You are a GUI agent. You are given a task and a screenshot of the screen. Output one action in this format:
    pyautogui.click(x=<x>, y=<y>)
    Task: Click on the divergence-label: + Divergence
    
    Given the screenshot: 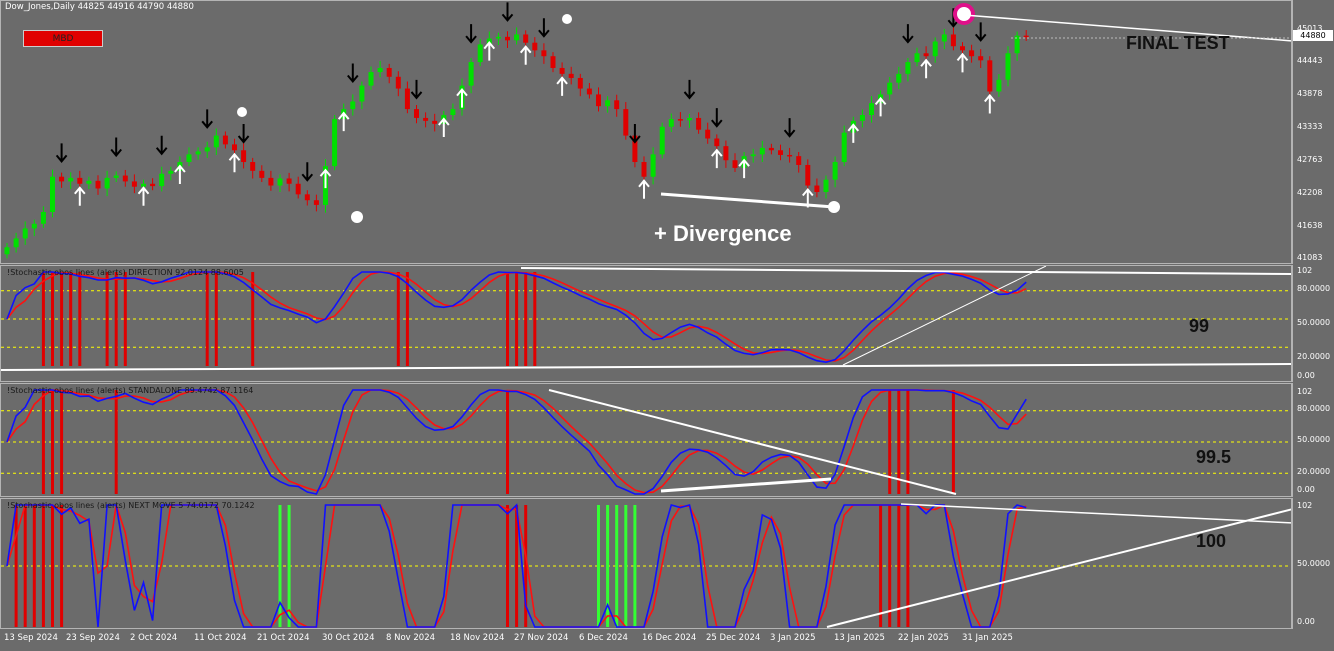 What is the action you would take?
    pyautogui.click(x=723, y=233)
    